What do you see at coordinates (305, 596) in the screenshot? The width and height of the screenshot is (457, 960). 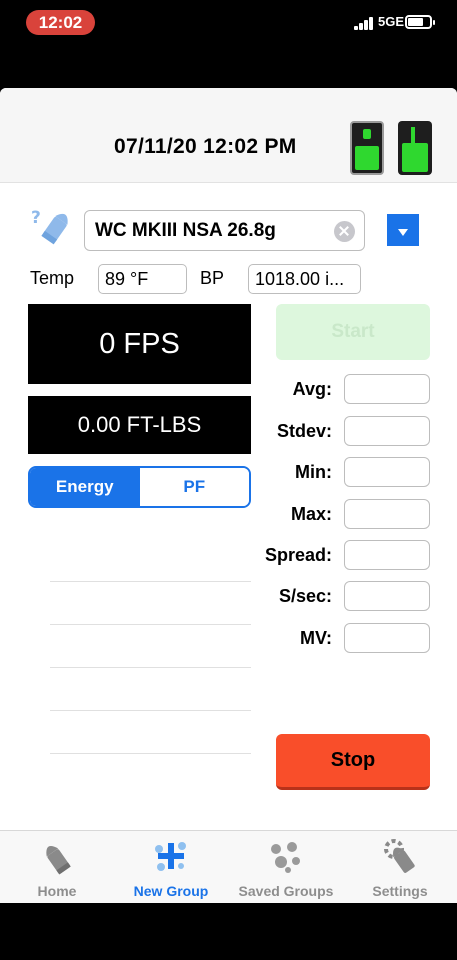 I see `stat-label-shots-per-sec: S/sec:` at bounding box center [305, 596].